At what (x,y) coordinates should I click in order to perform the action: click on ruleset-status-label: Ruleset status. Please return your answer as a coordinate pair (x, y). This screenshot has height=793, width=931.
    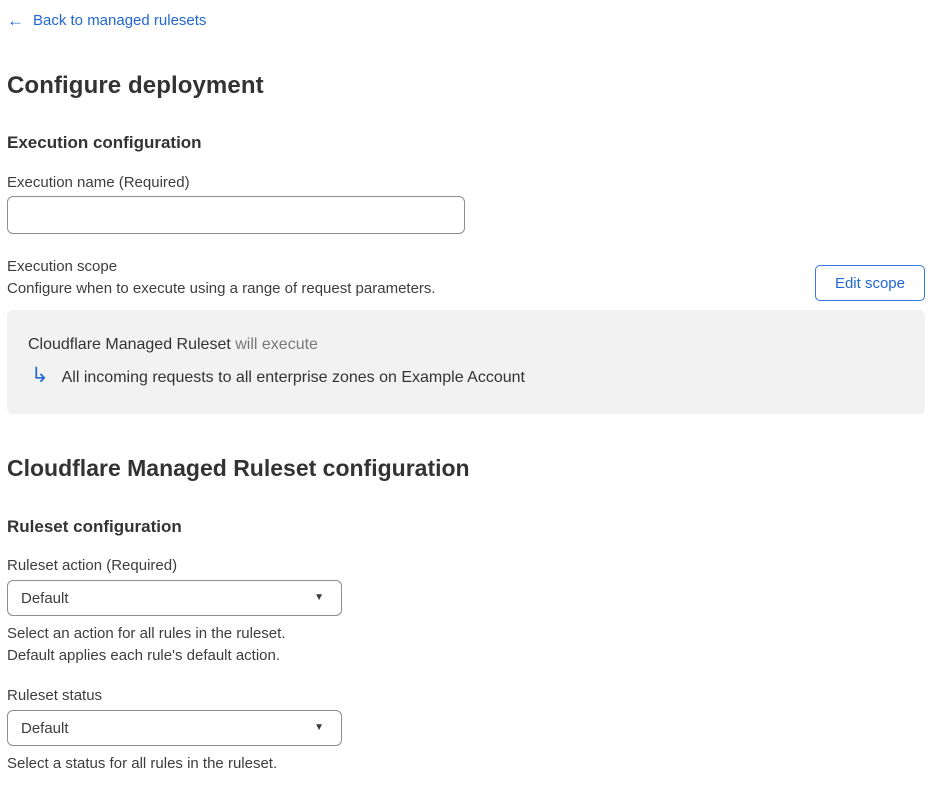
    Looking at the image, I should click on (55, 695).